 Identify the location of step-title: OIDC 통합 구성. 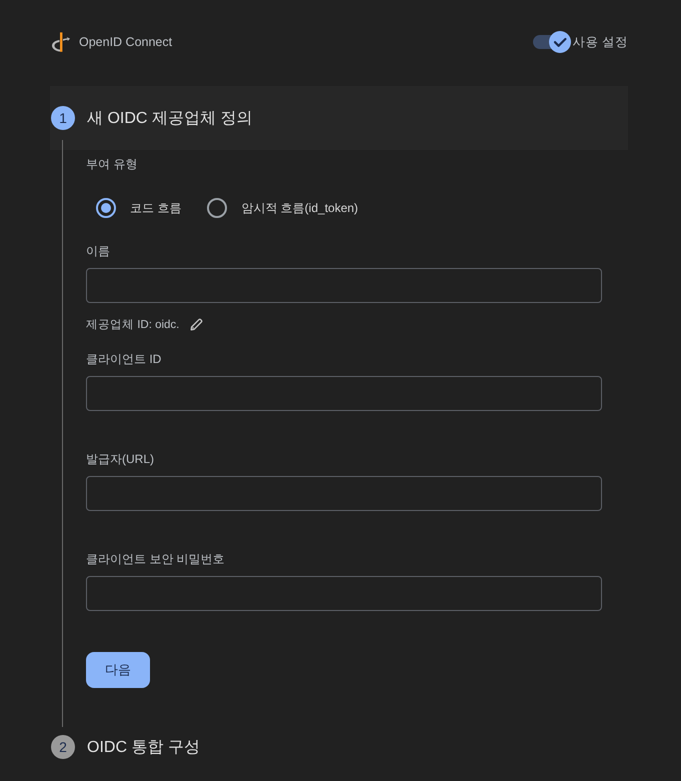
(143, 748).